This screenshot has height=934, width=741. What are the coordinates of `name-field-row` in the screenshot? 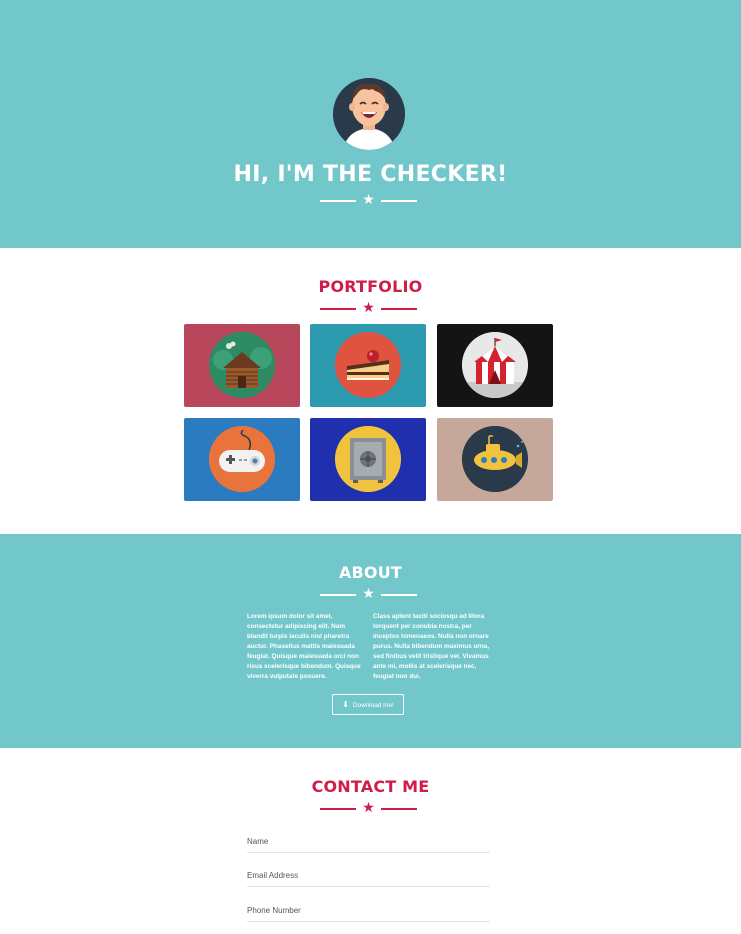 It's located at (368, 842).